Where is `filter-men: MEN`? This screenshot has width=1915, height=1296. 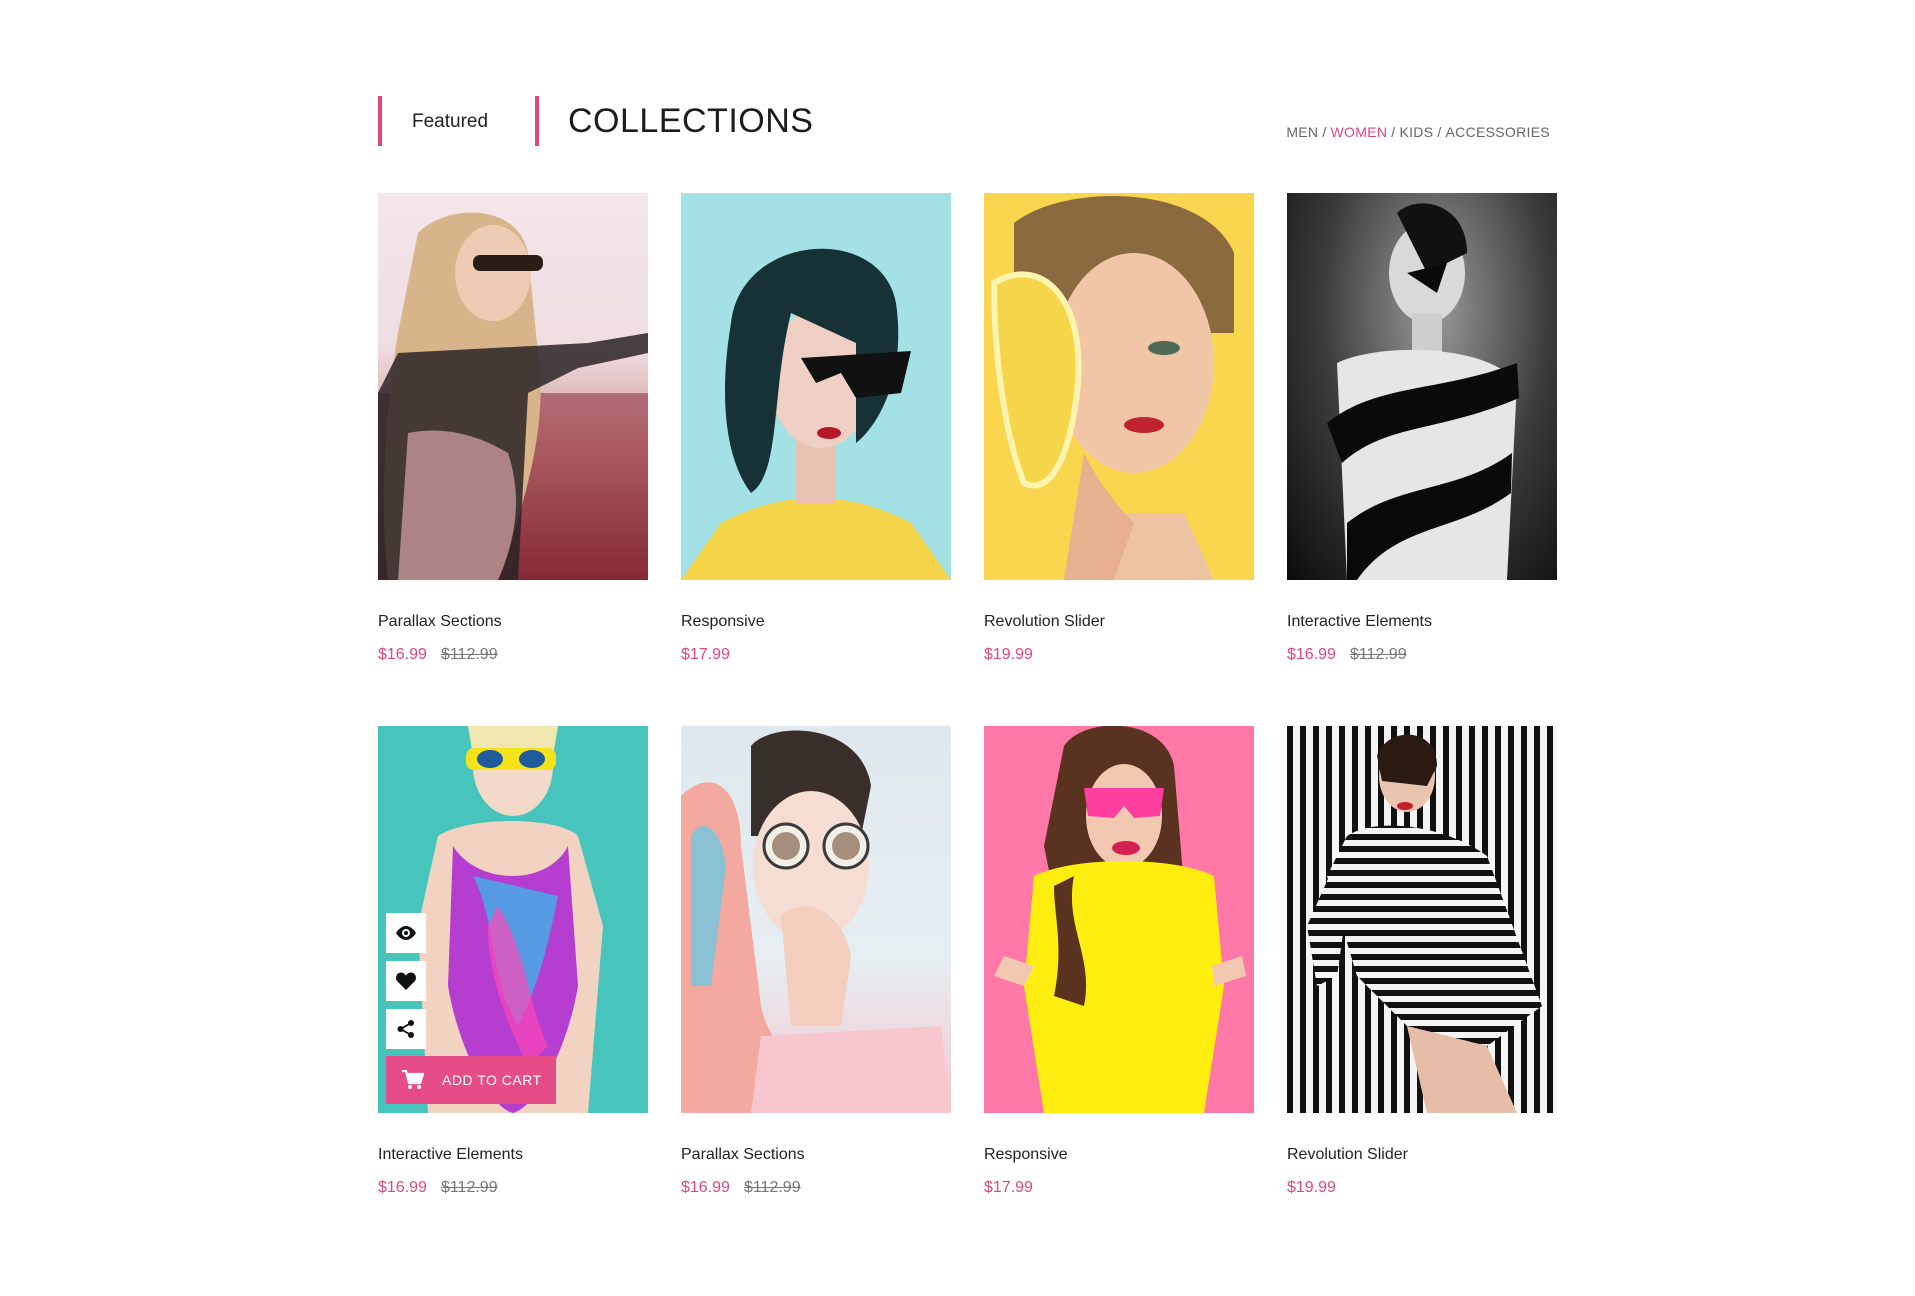 filter-men: MEN is located at coordinates (1302, 132).